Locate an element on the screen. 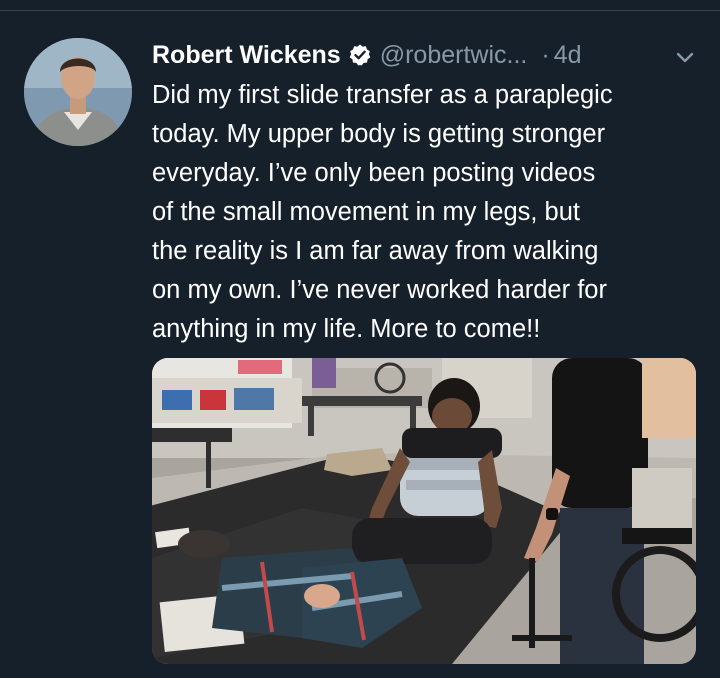  timestamp: 4d is located at coordinates (568, 55).